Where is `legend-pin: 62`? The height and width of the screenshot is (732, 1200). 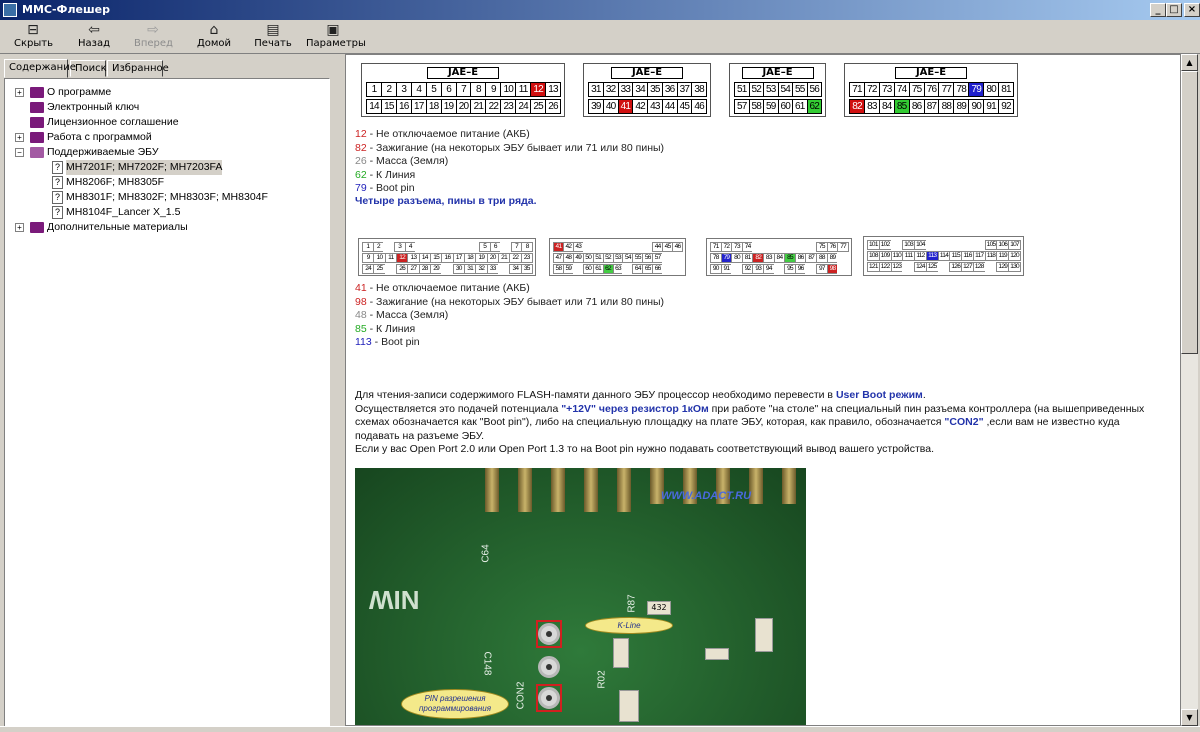 legend-pin: 62 is located at coordinates (361, 174).